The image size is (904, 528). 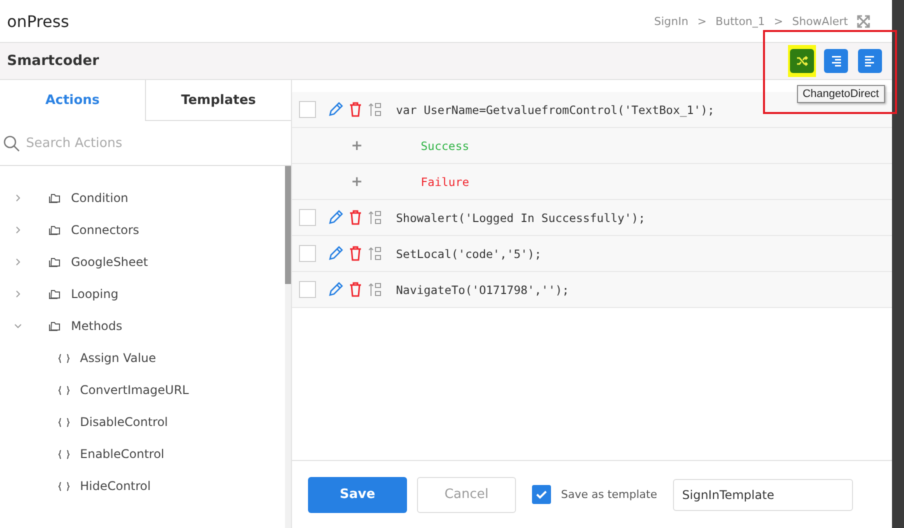 What do you see at coordinates (445, 145) in the screenshot?
I see `branch-label: Success` at bounding box center [445, 145].